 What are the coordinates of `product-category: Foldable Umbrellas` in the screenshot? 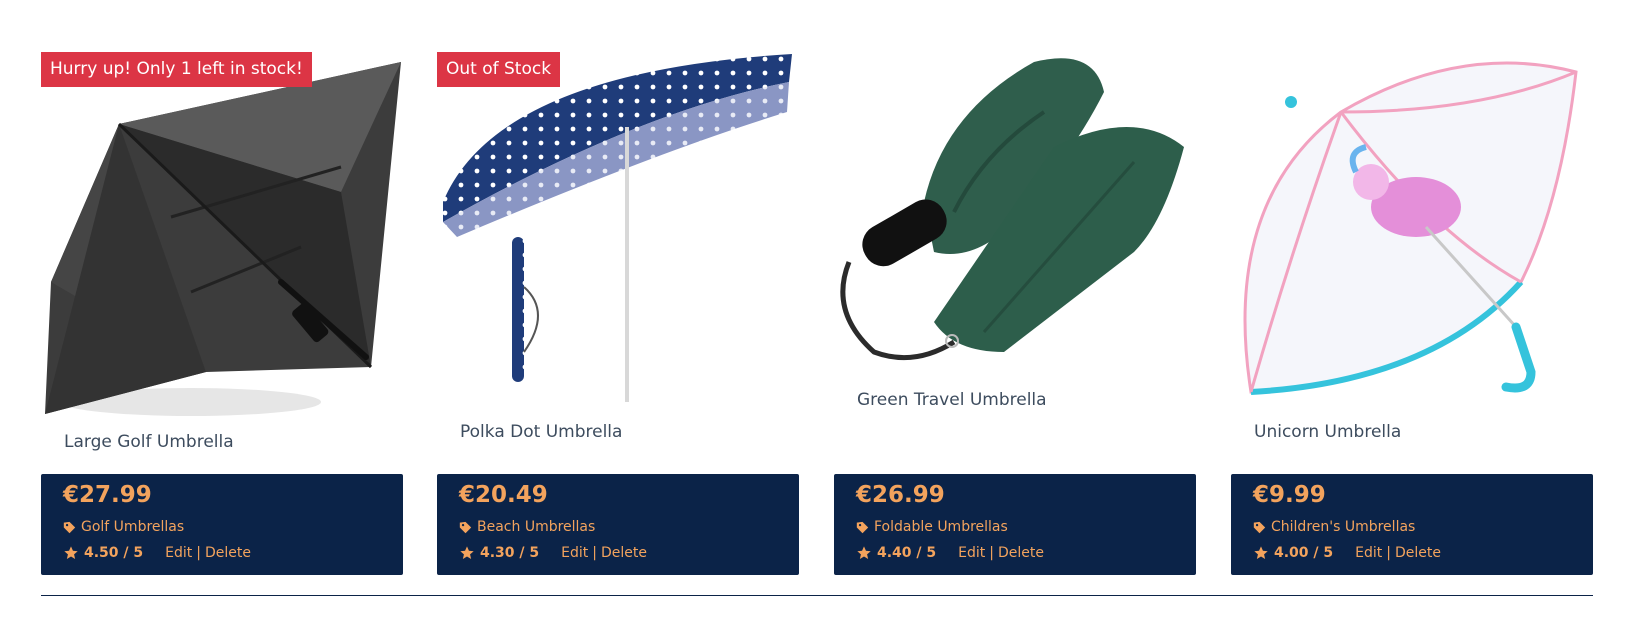 It's located at (1026, 527).